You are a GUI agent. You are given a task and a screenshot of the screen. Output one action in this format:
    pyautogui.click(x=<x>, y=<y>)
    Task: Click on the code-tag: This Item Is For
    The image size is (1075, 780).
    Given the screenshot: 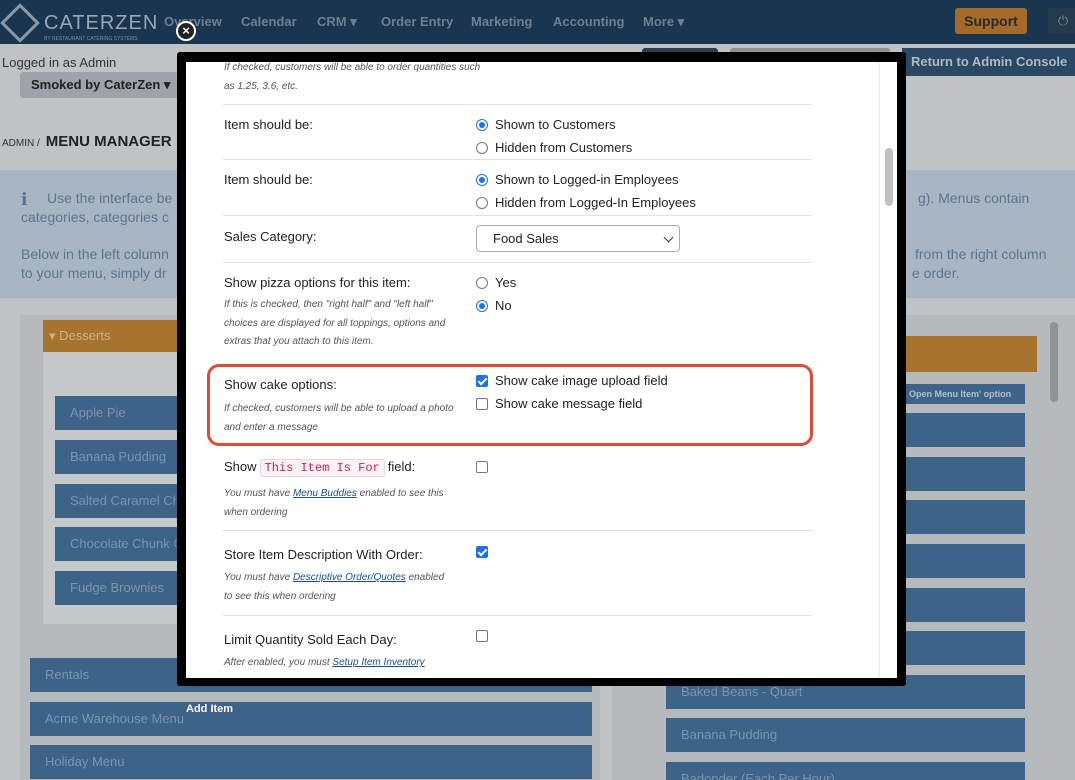 What is the action you would take?
    pyautogui.click(x=322, y=468)
    